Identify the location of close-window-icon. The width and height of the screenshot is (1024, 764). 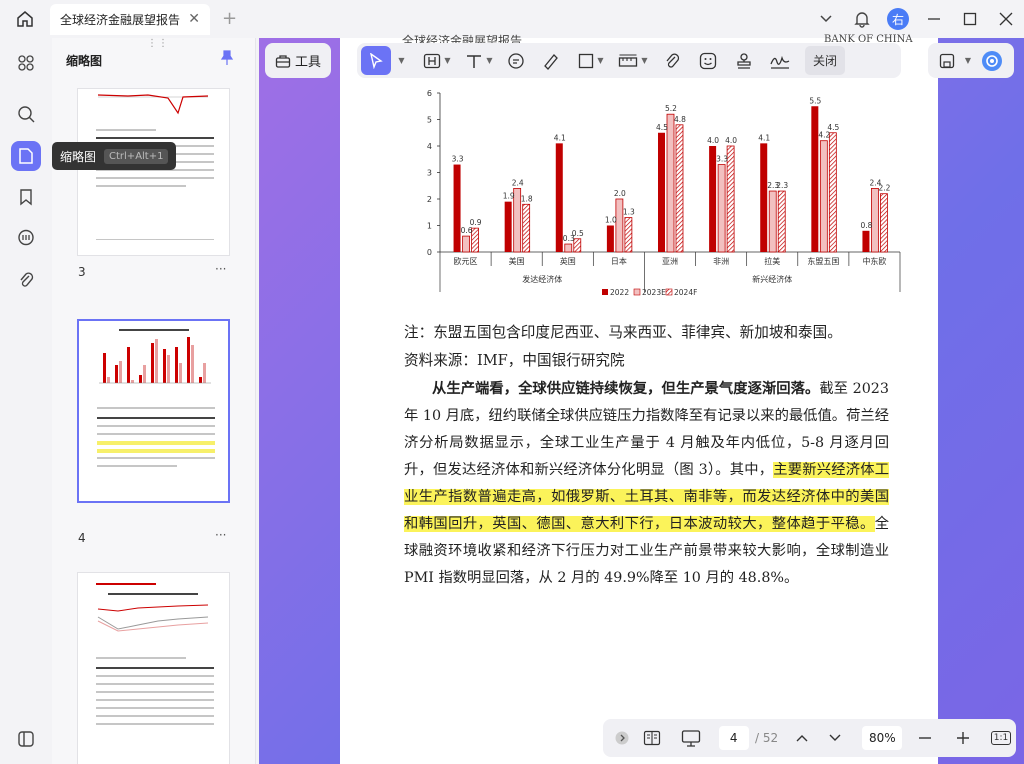
(1006, 19).